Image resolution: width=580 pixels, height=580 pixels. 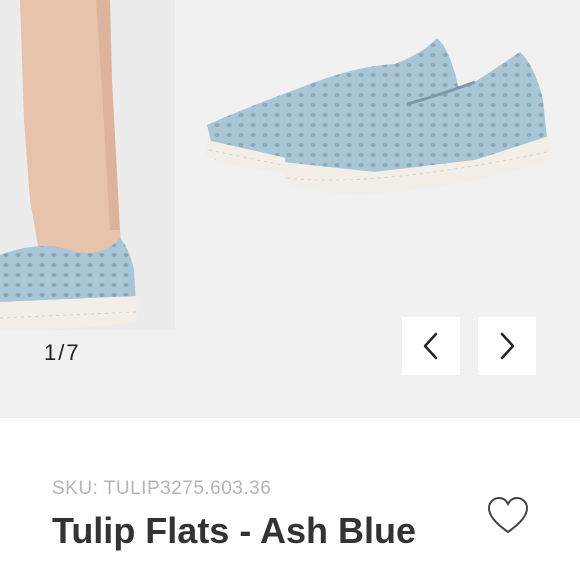 I want to click on image-counter-total: 7, so click(x=73, y=352).